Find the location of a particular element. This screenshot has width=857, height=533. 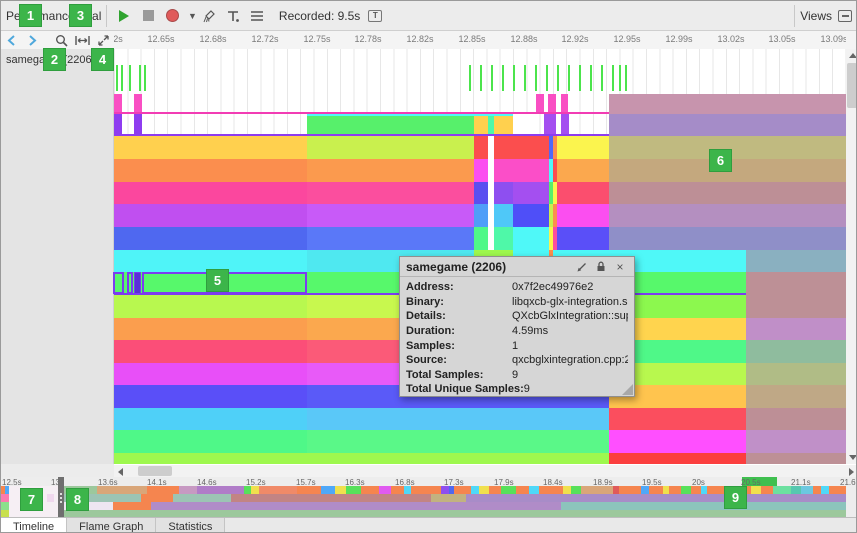

scroll-up-arrow-icon is located at coordinates (852, 55).